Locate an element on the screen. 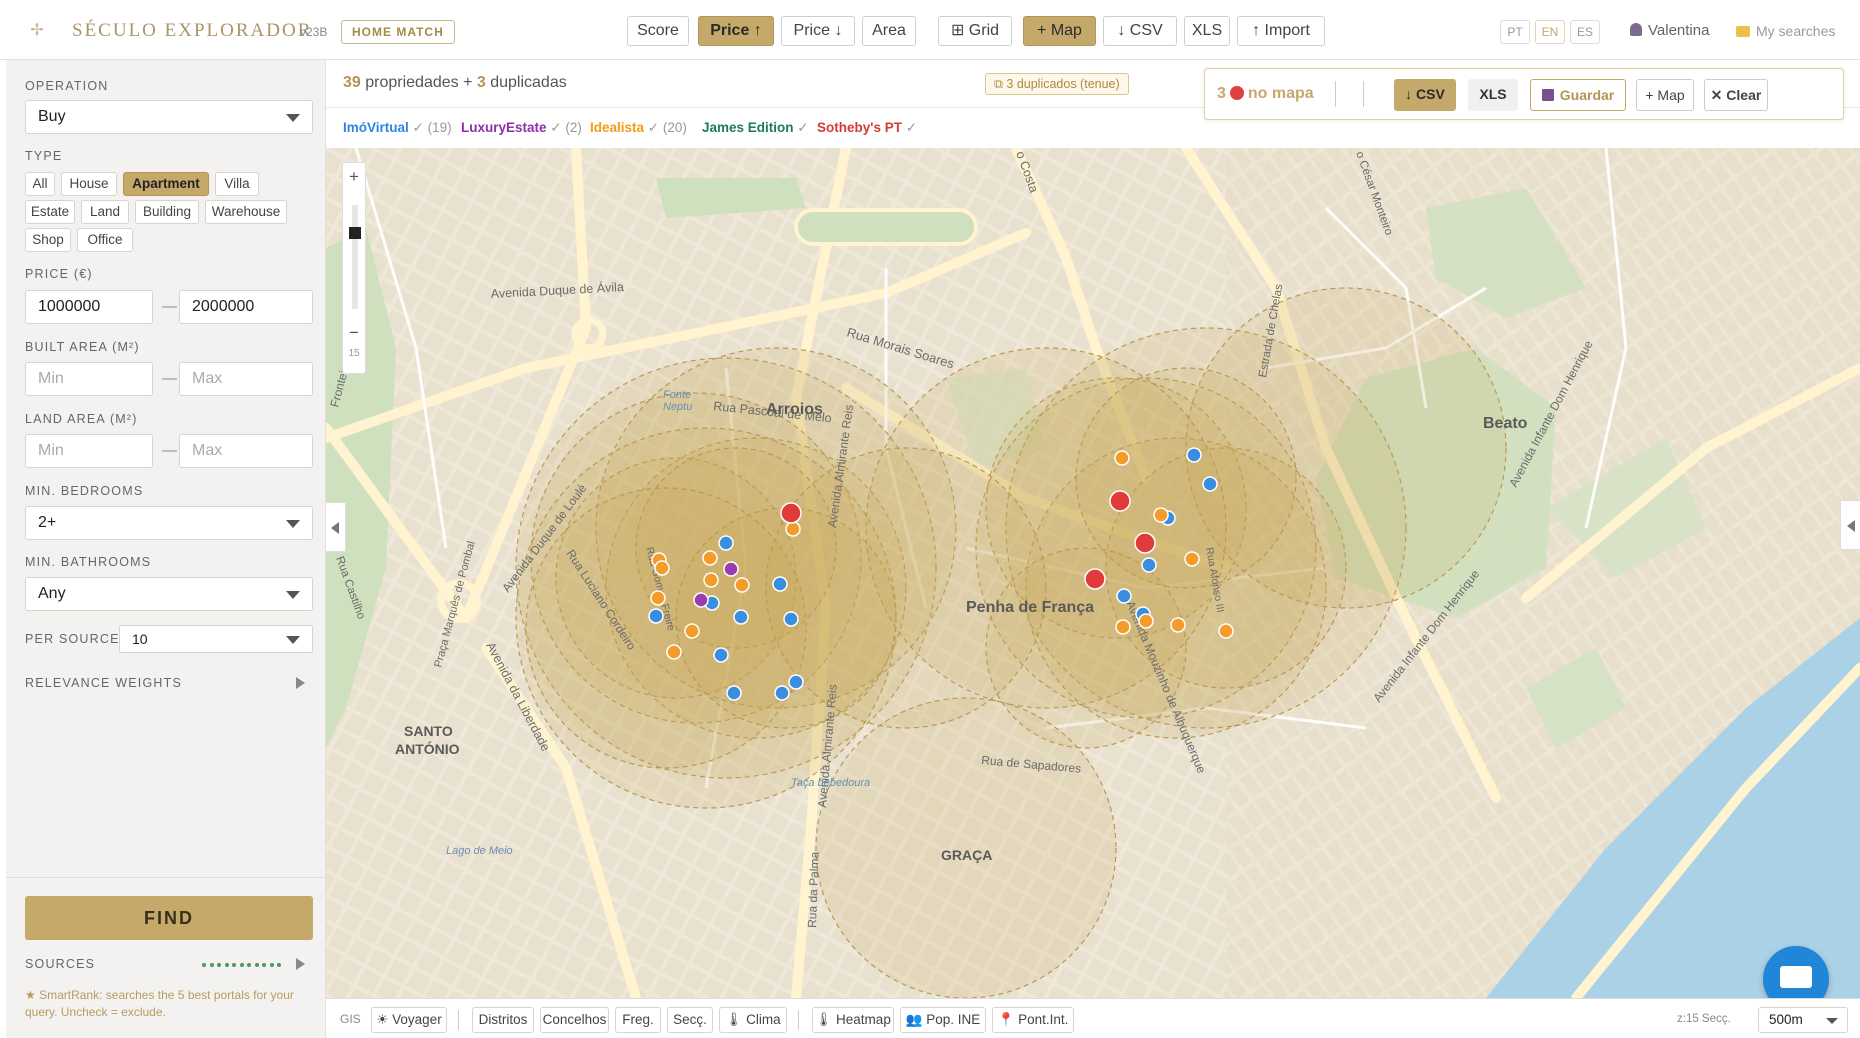 The width and height of the screenshot is (1860, 1038). sources-dots is located at coordinates (247, 962).